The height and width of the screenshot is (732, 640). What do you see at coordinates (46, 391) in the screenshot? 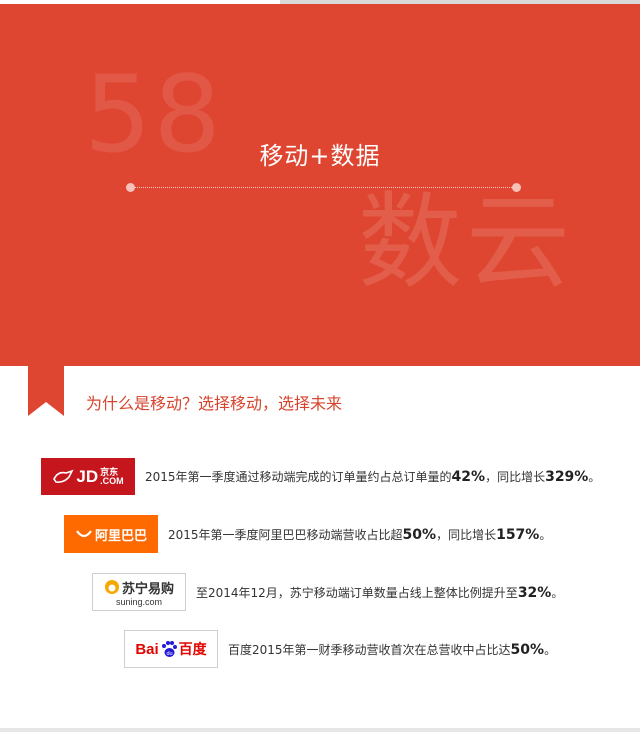
I see `ribbon-bookmark-icon` at bounding box center [46, 391].